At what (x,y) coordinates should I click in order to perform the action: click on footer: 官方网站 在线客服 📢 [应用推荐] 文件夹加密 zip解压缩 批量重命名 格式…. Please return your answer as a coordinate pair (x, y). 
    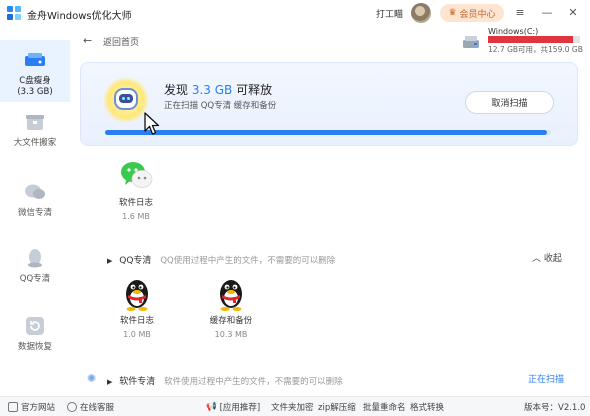
    Looking at the image, I should click on (295, 406).